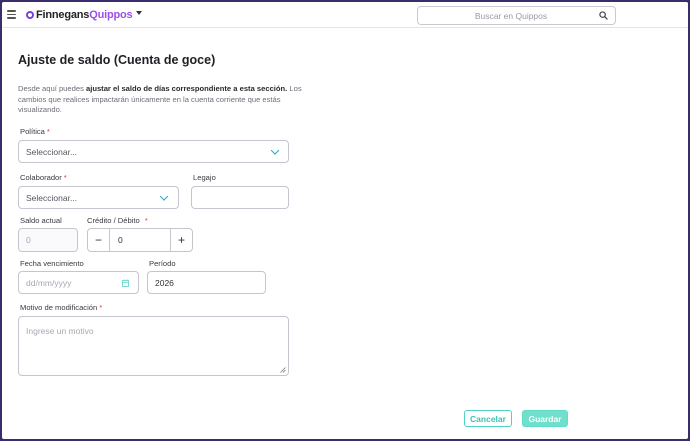 The height and width of the screenshot is (441, 690). What do you see at coordinates (63, 15) in the screenshot?
I see `logo-text-finnegans: Finnegans` at bounding box center [63, 15].